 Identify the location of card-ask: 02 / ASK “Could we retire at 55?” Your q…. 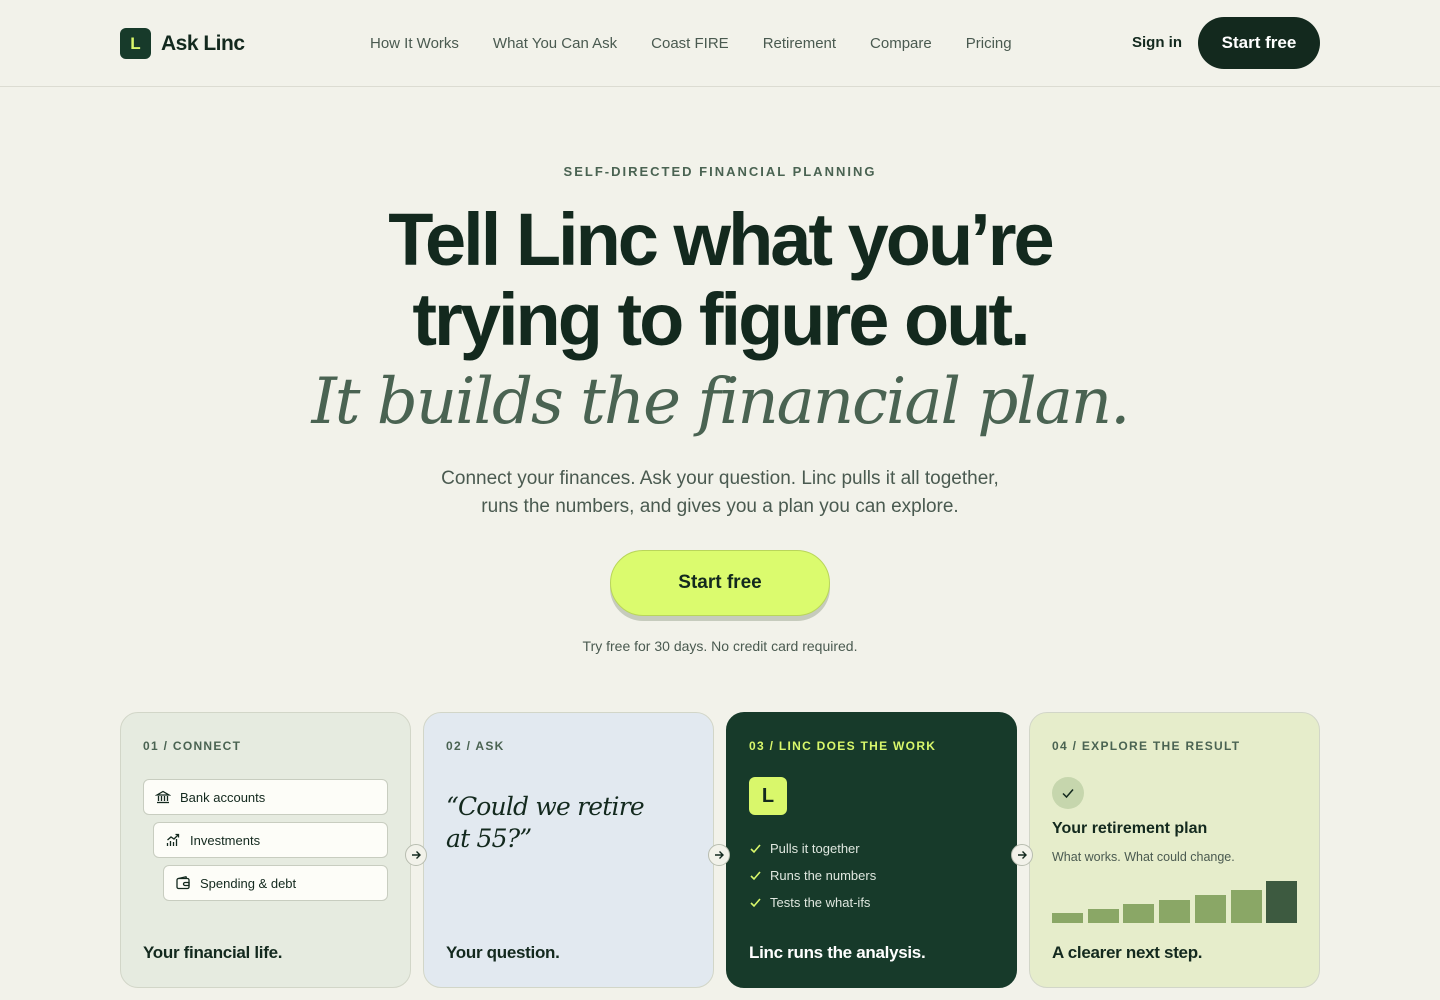
(568, 850).